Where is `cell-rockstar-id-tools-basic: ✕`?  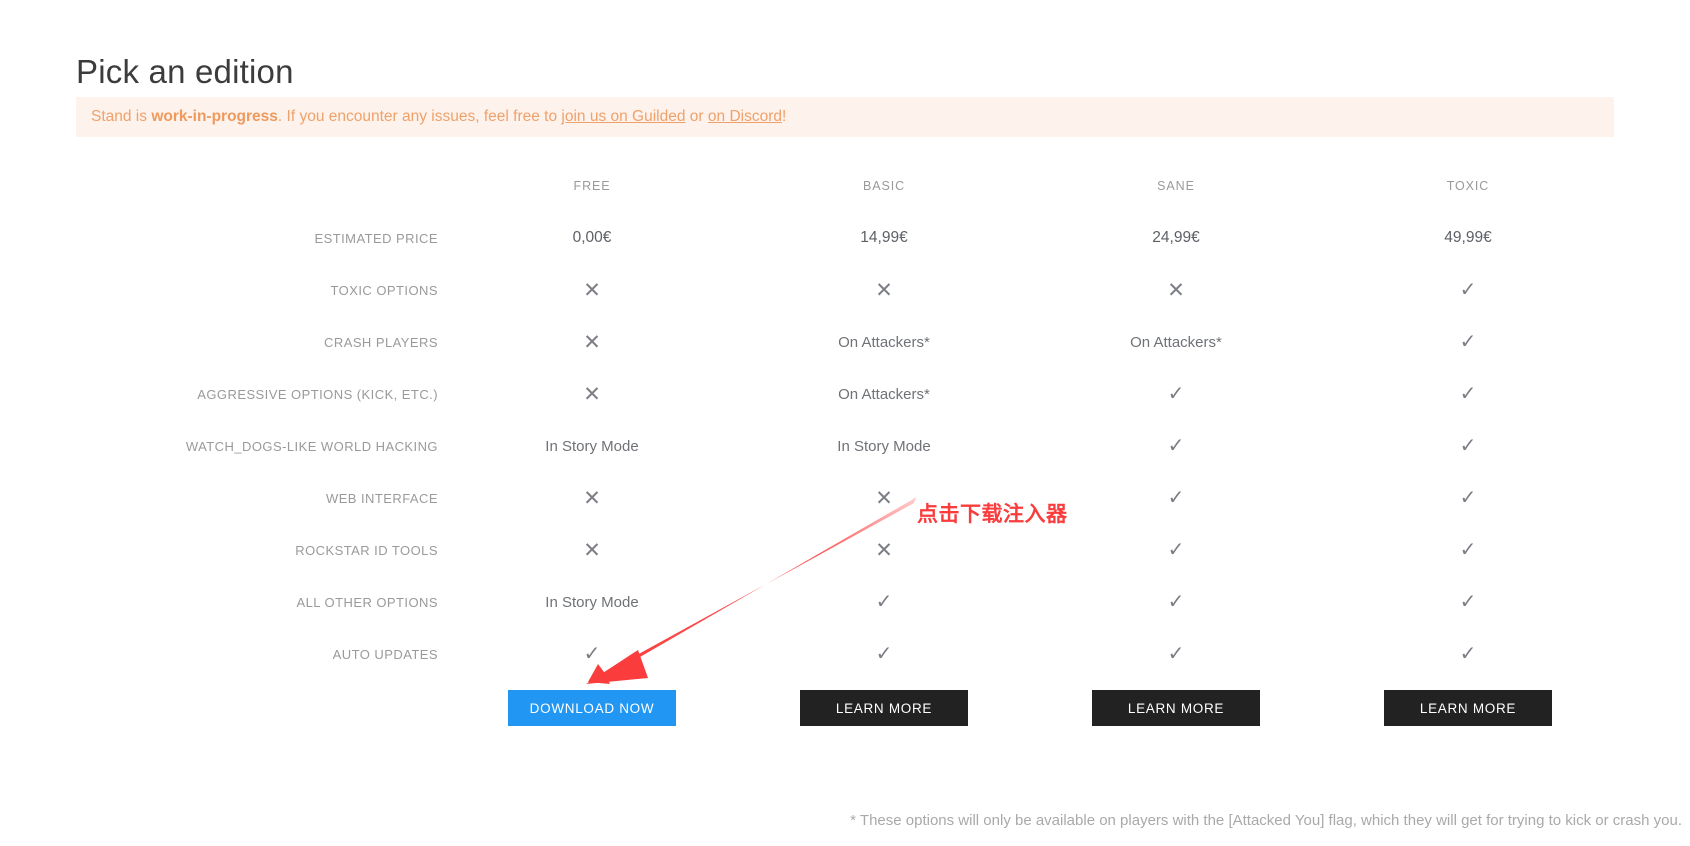 cell-rockstar-id-tools-basic: ✕ is located at coordinates (884, 550).